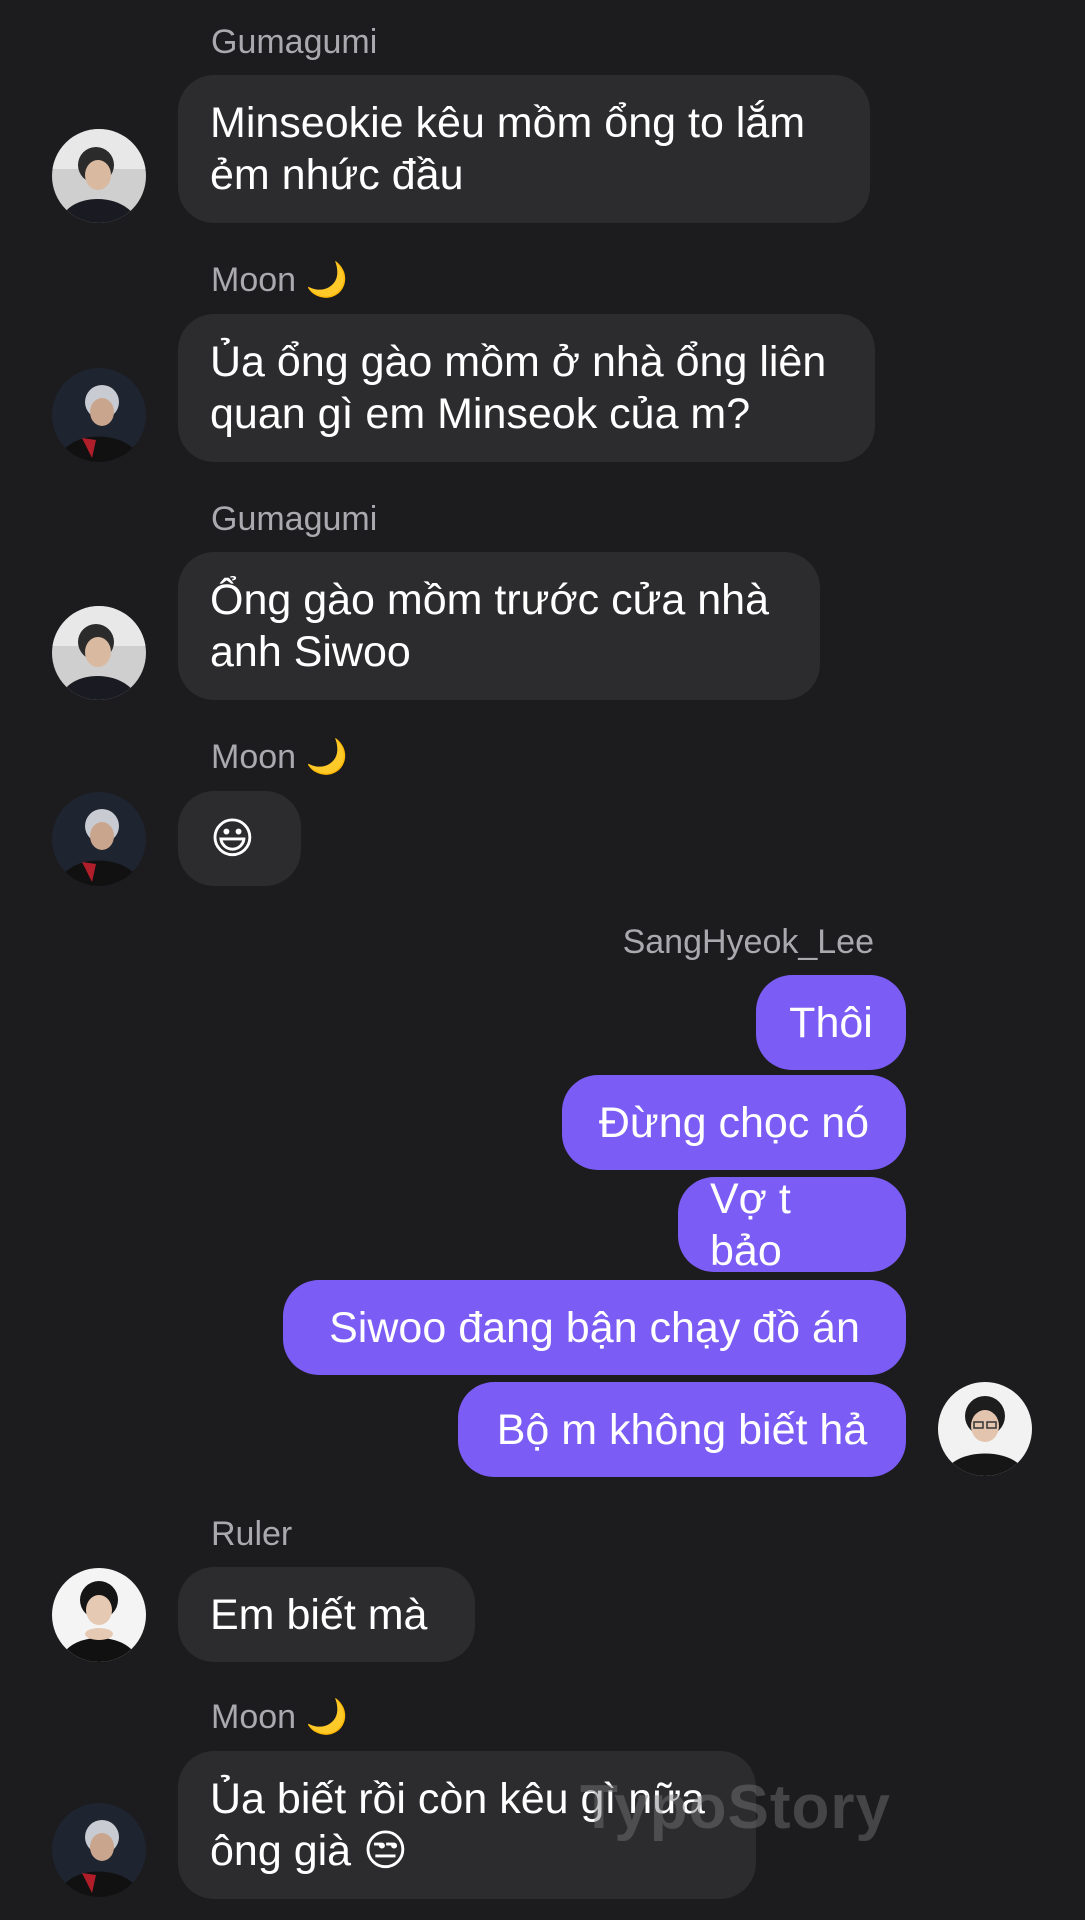 The width and height of the screenshot is (1085, 1920). Describe the element at coordinates (792, 1225) in the screenshot. I see `message-bubble: Vợ t bảo` at that location.